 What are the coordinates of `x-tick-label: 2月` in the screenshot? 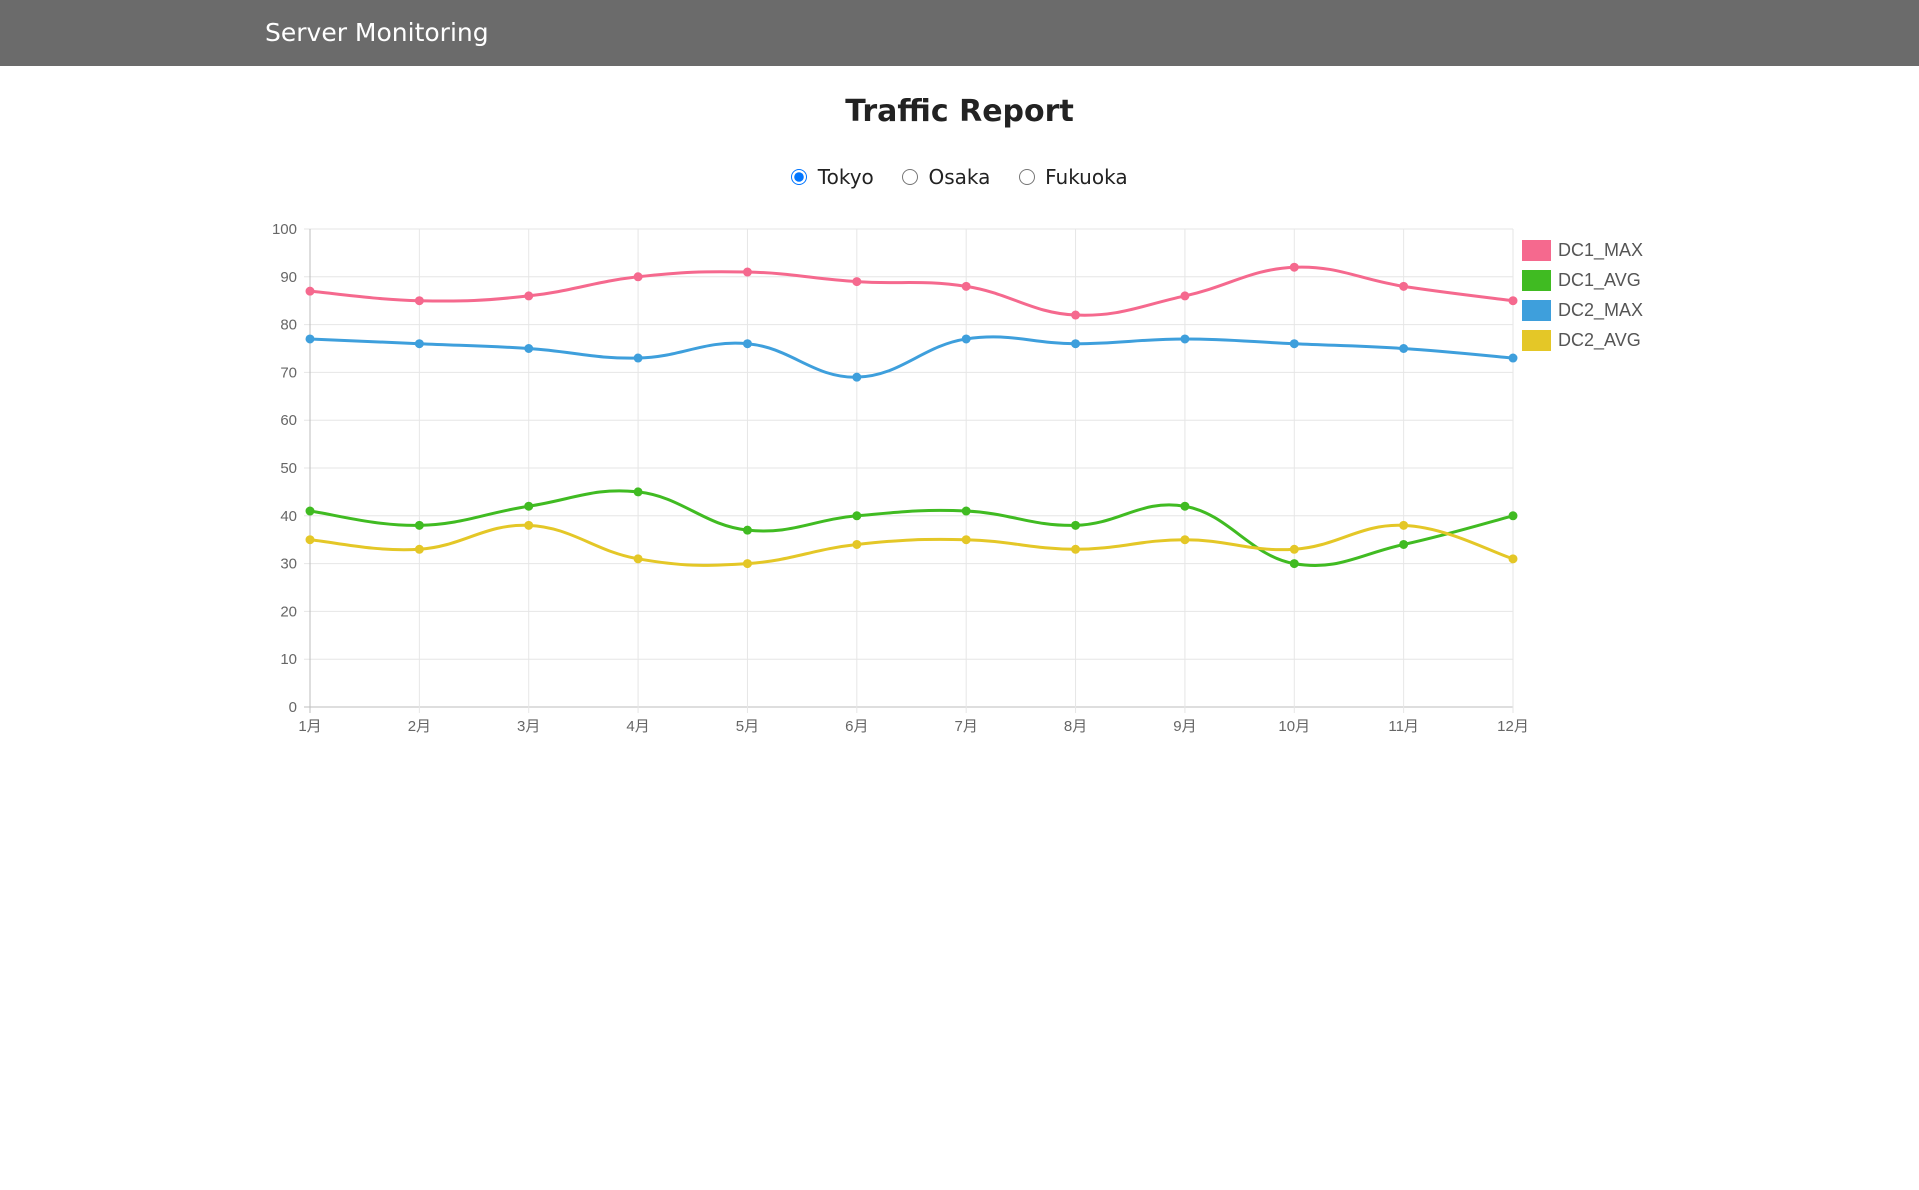 It's located at (419, 726).